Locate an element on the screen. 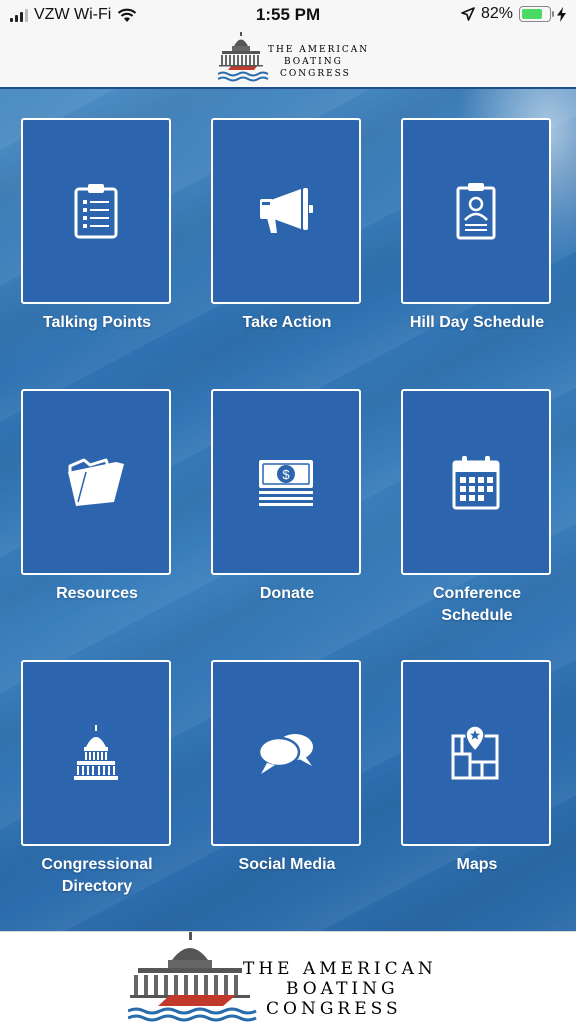 The width and height of the screenshot is (576, 1025). tile-social-media is located at coordinates (286, 753).